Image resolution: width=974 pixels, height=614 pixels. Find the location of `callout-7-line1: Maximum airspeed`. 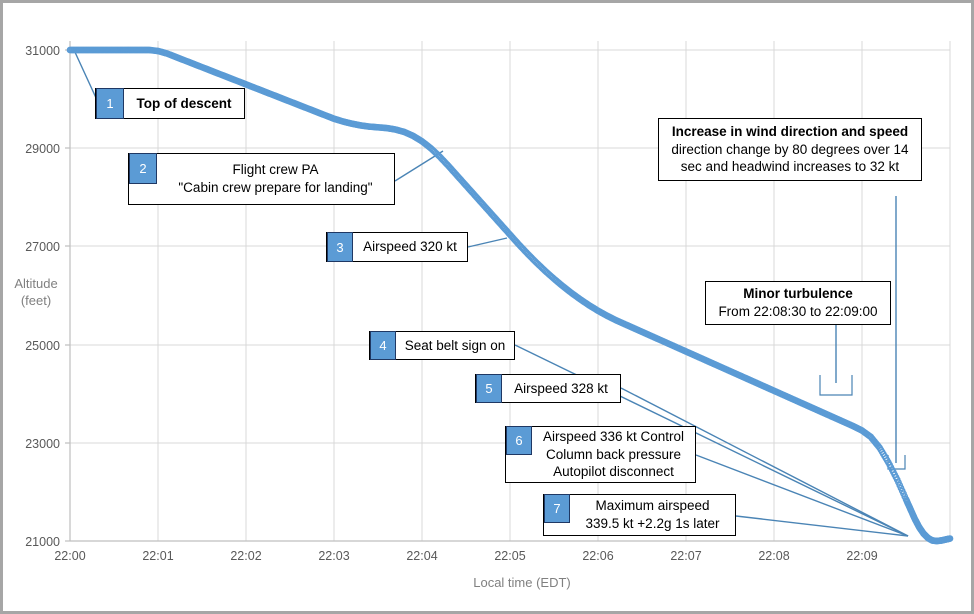

callout-7-line1: Maximum airspeed is located at coordinates (652, 506).